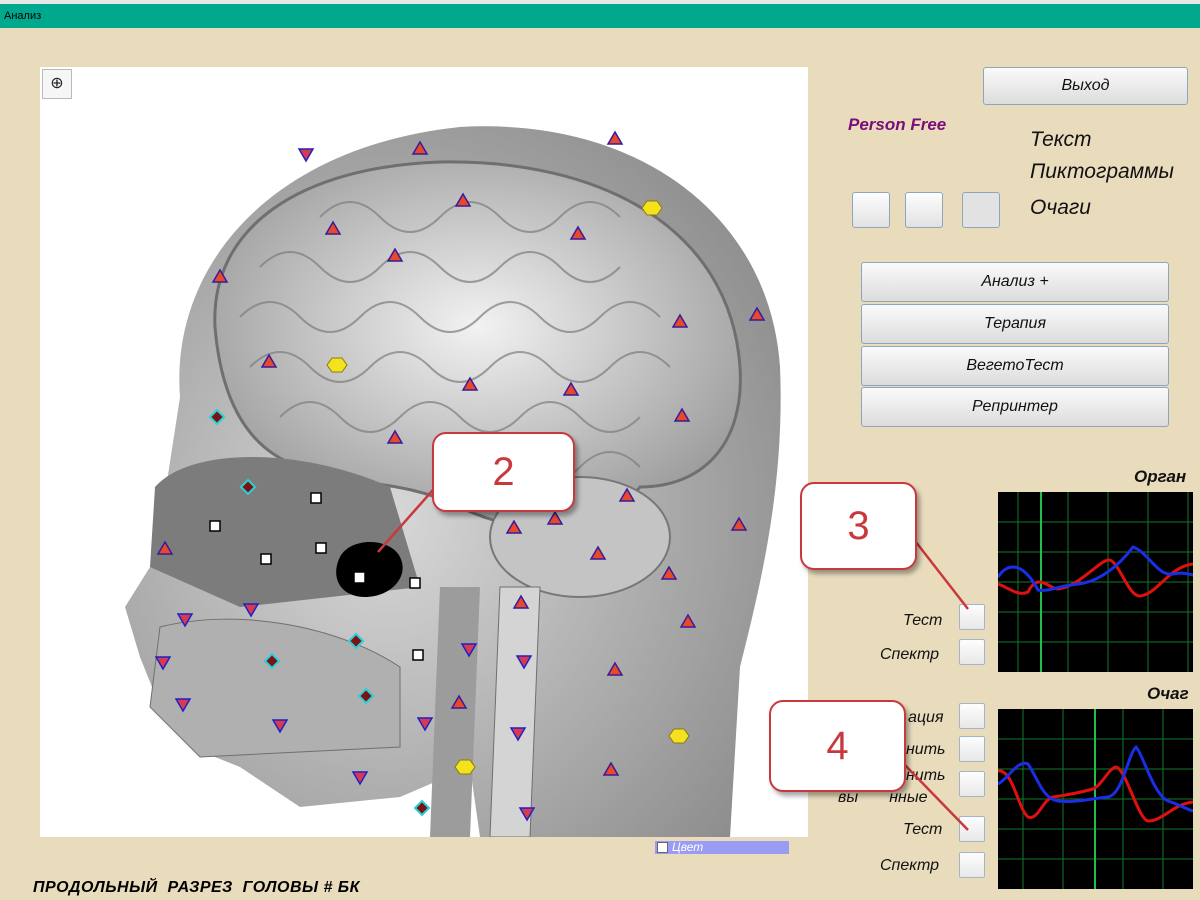  Describe the element at coordinates (897, 124) in the screenshot. I see `person-label: Person Free` at that location.